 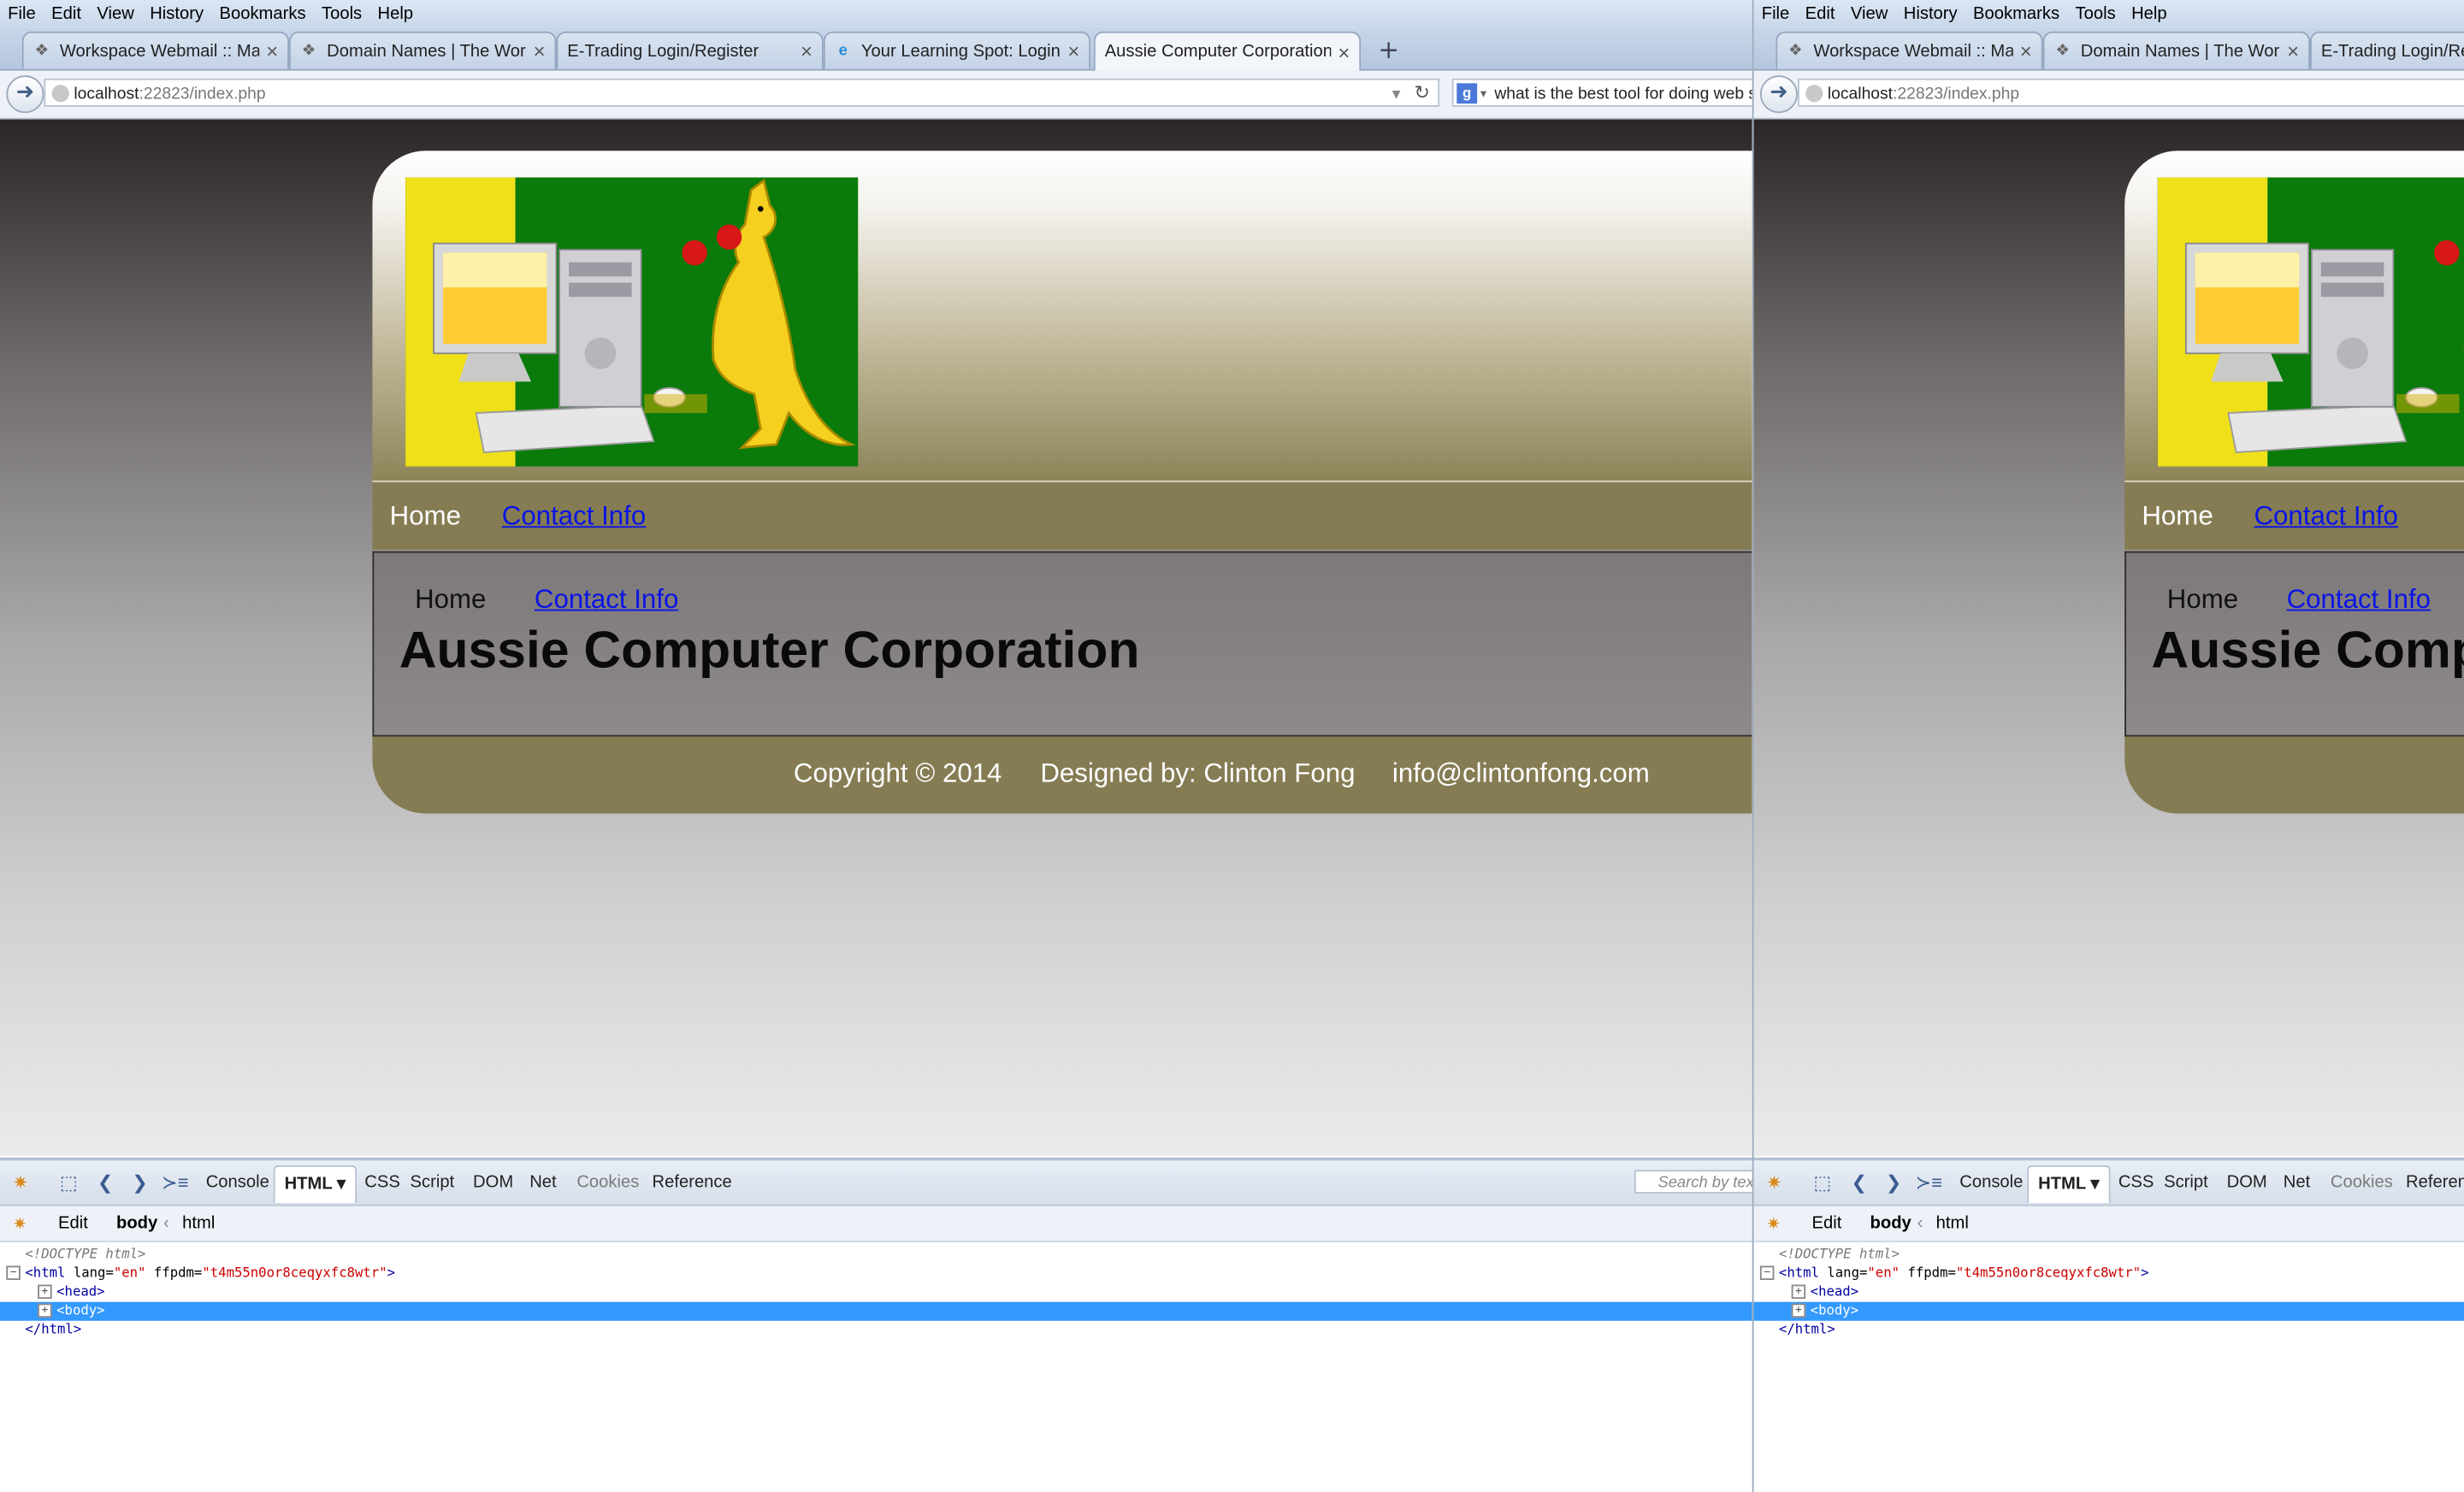 I want to click on tab-learning-spot: e Your Learning Spot: Login ... ×, so click(x=957, y=50).